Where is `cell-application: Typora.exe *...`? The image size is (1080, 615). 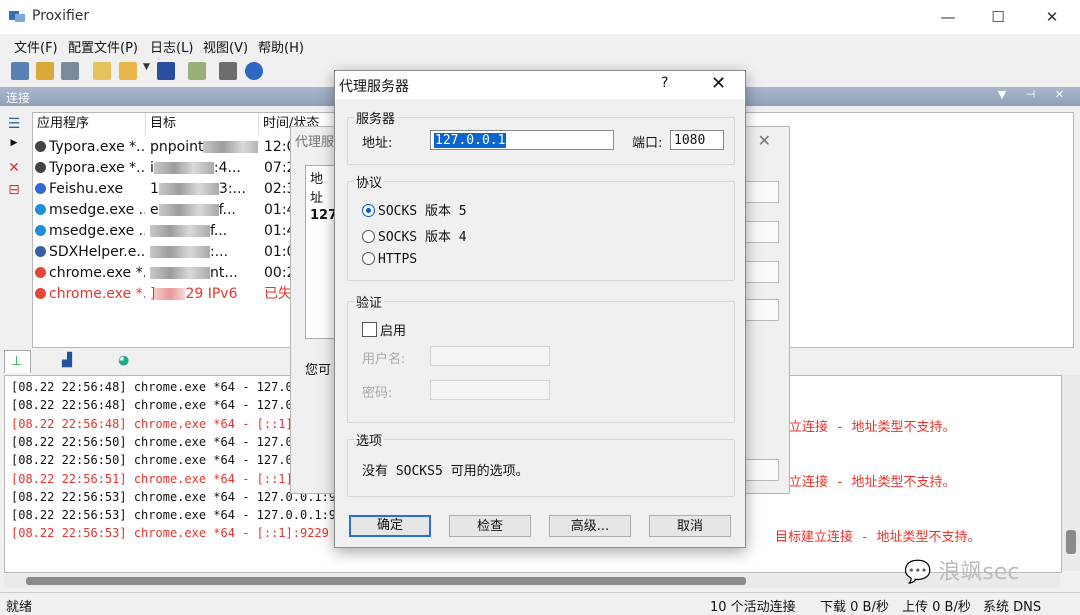 cell-application: Typora.exe *... is located at coordinates (90, 168).